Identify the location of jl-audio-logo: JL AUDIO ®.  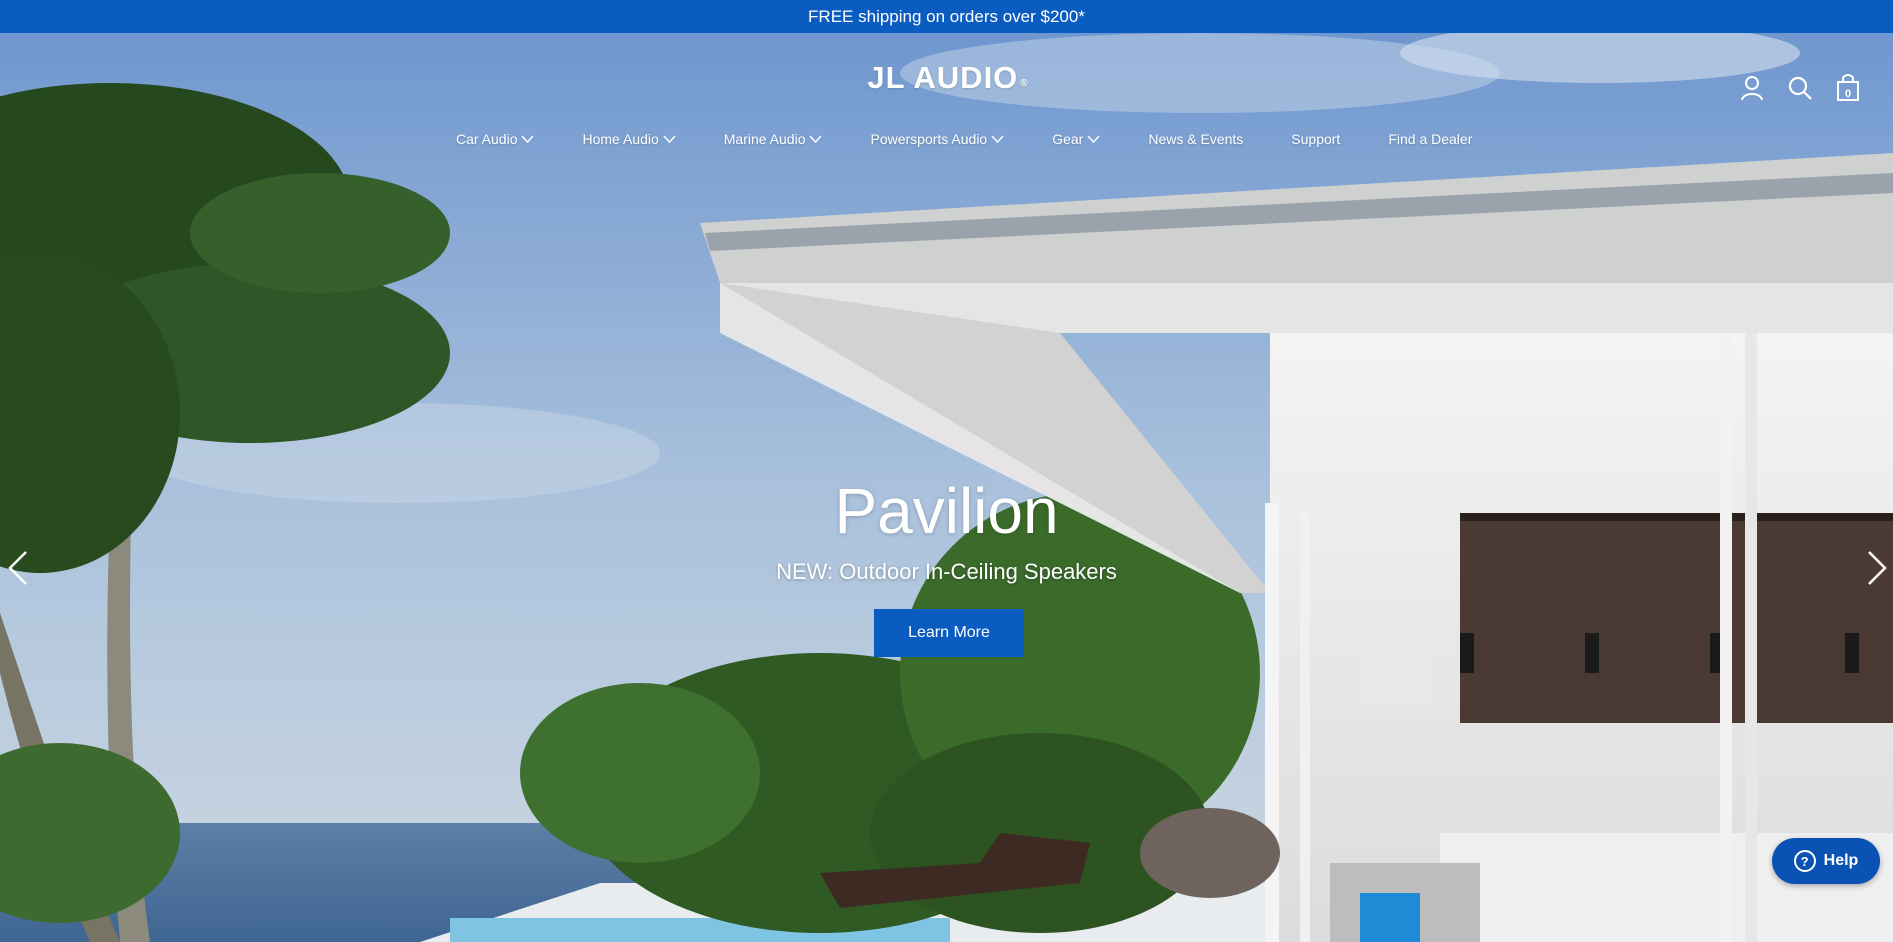
(948, 77).